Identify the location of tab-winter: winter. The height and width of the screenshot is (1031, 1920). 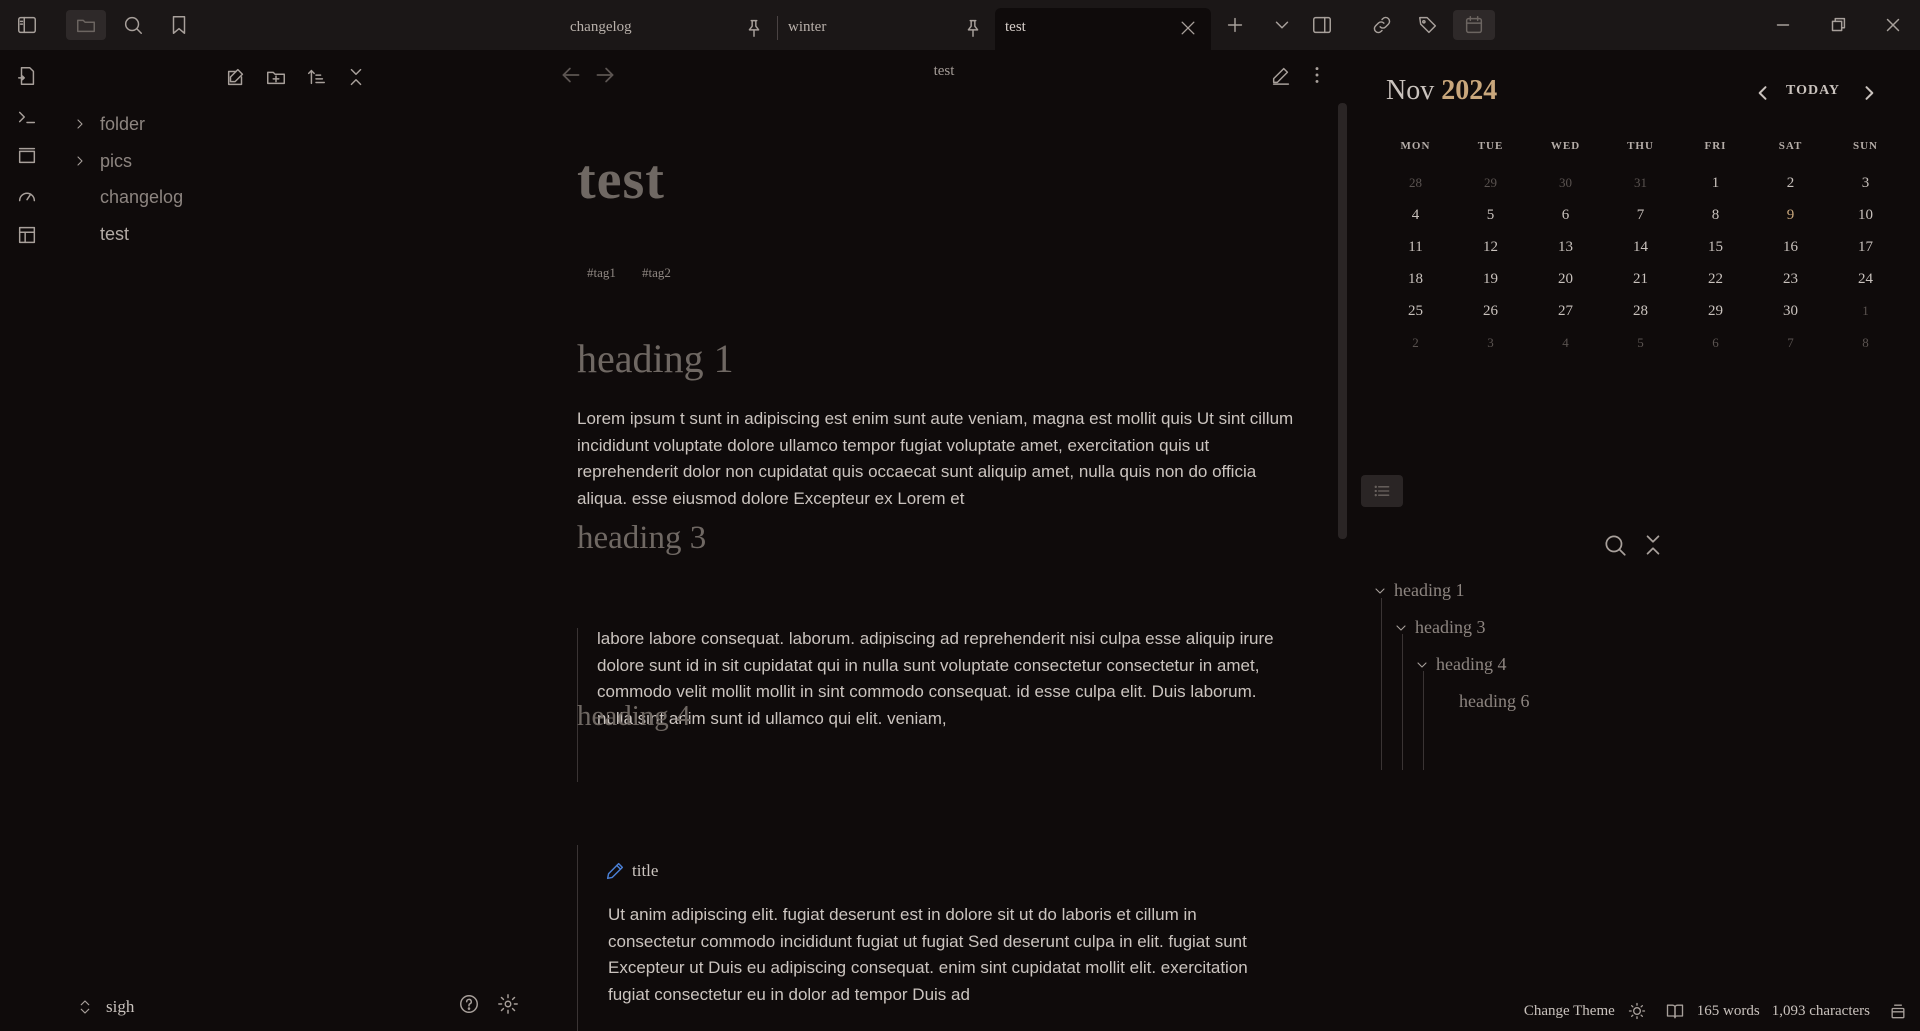
(883, 29).